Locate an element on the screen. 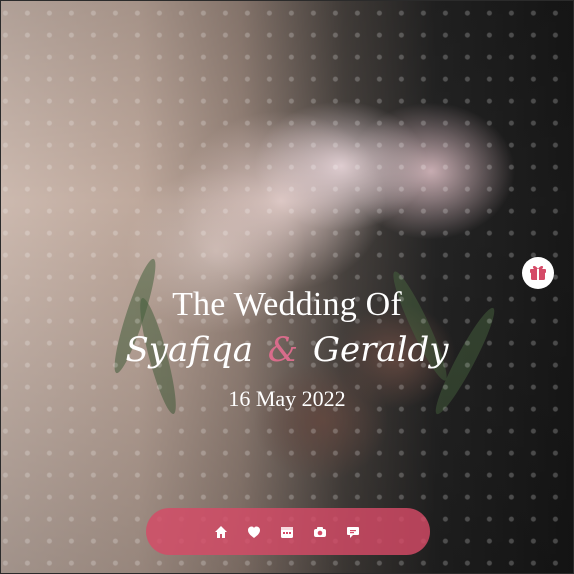 The image size is (574, 574). camera-icon is located at coordinates (320, 532).